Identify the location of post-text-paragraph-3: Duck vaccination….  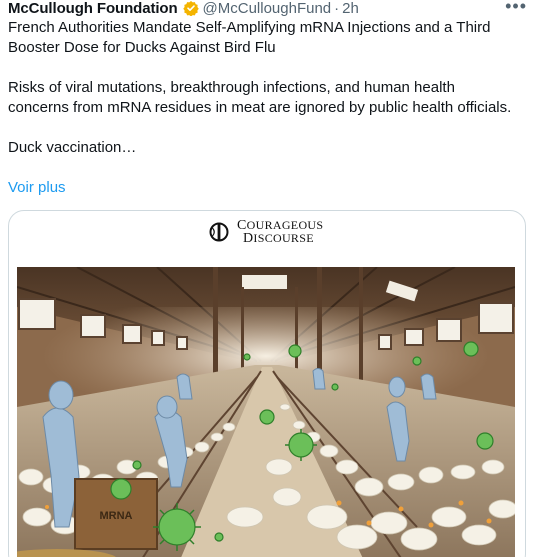
(72, 147).